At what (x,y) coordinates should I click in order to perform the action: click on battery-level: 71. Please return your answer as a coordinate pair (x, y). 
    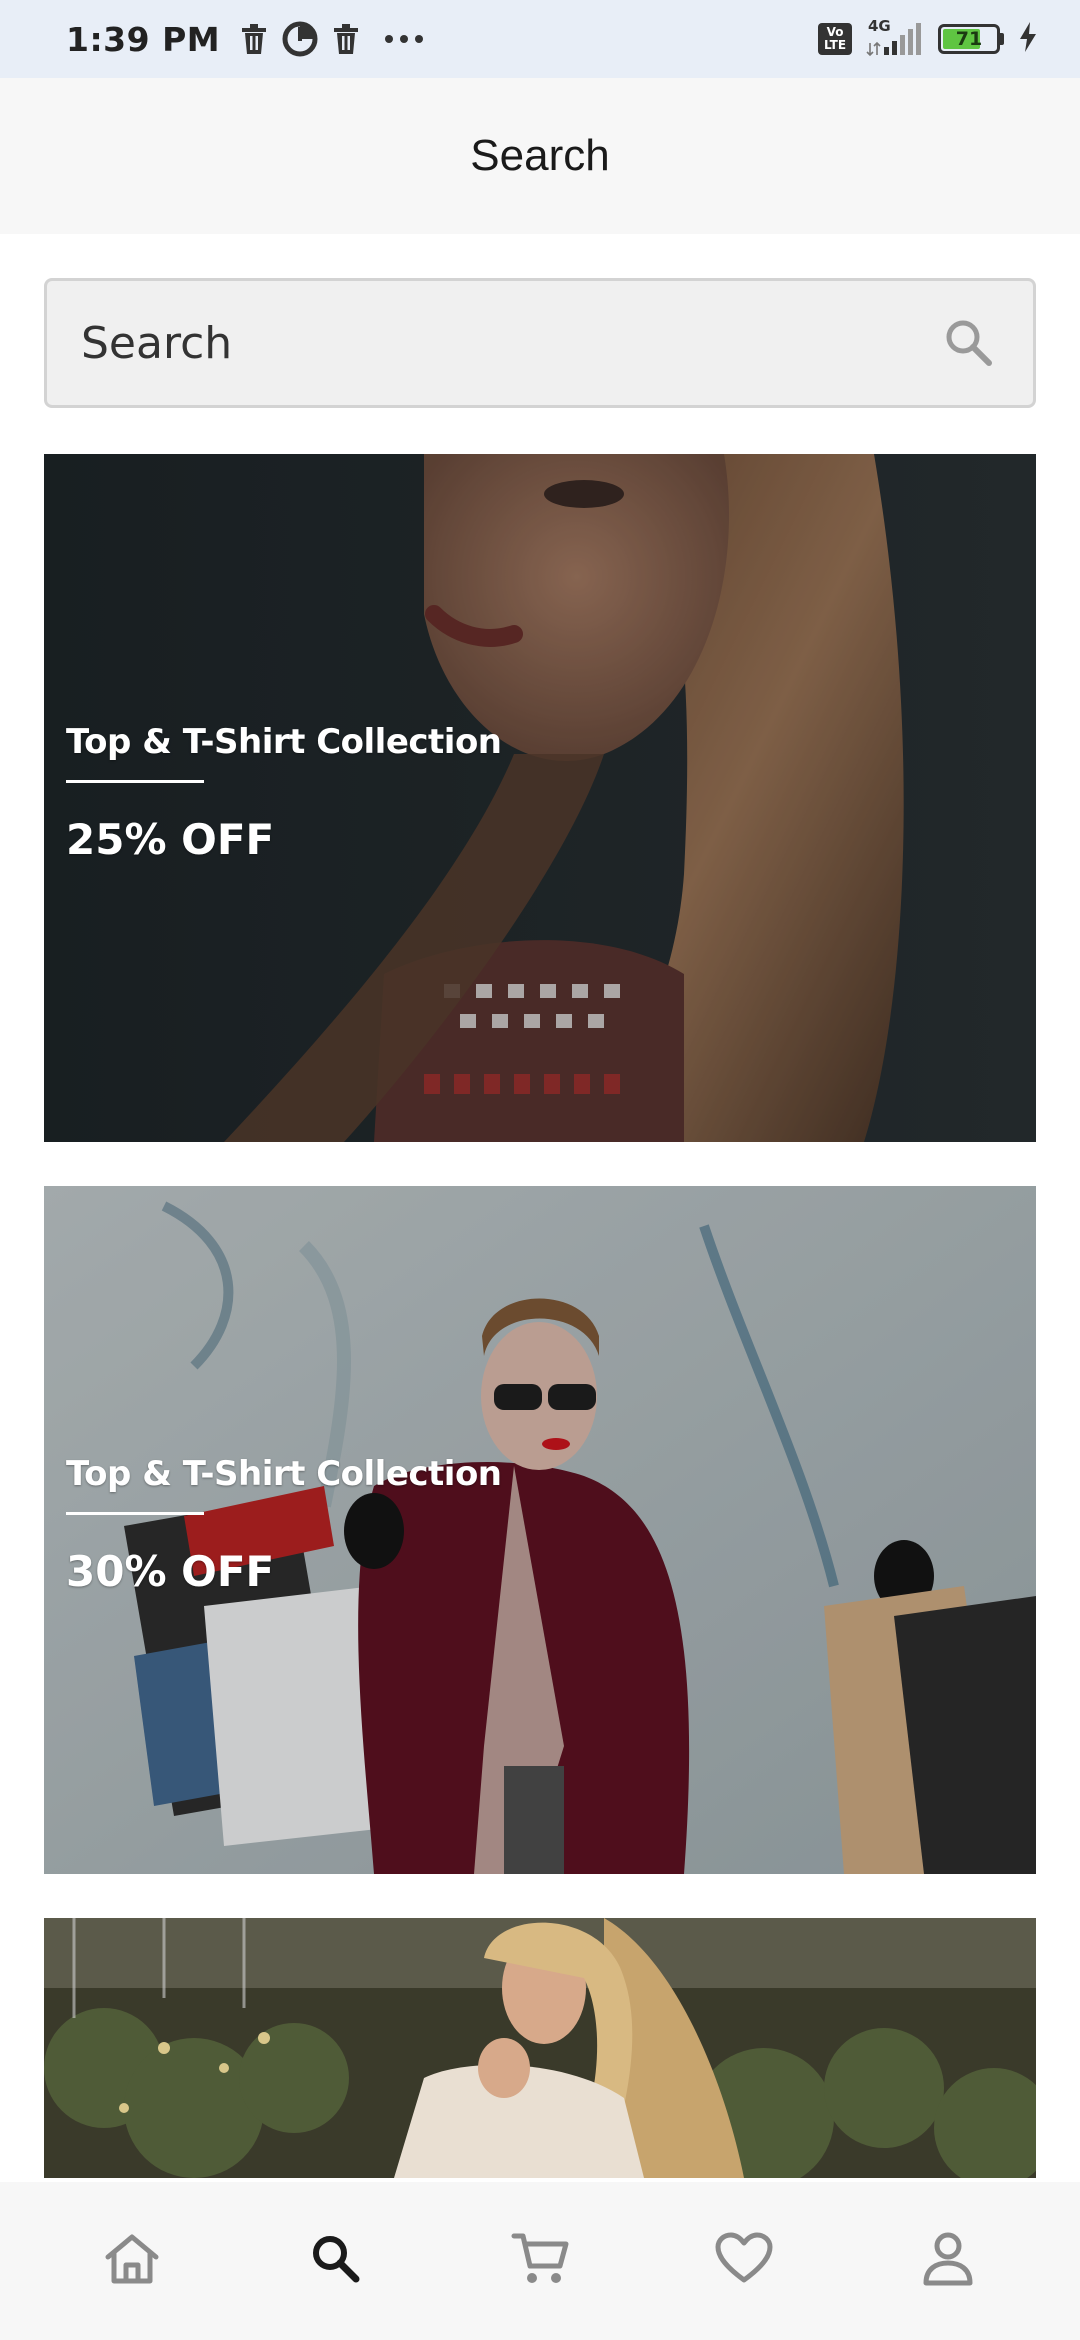
    Looking at the image, I should click on (969, 39).